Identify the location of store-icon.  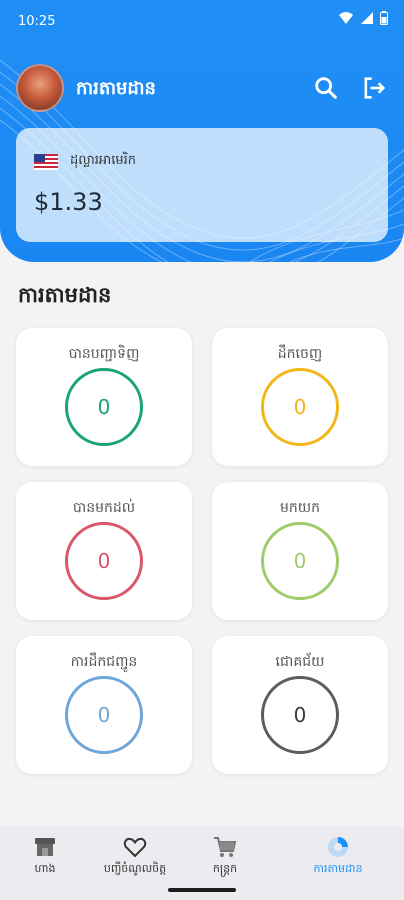
(45, 847).